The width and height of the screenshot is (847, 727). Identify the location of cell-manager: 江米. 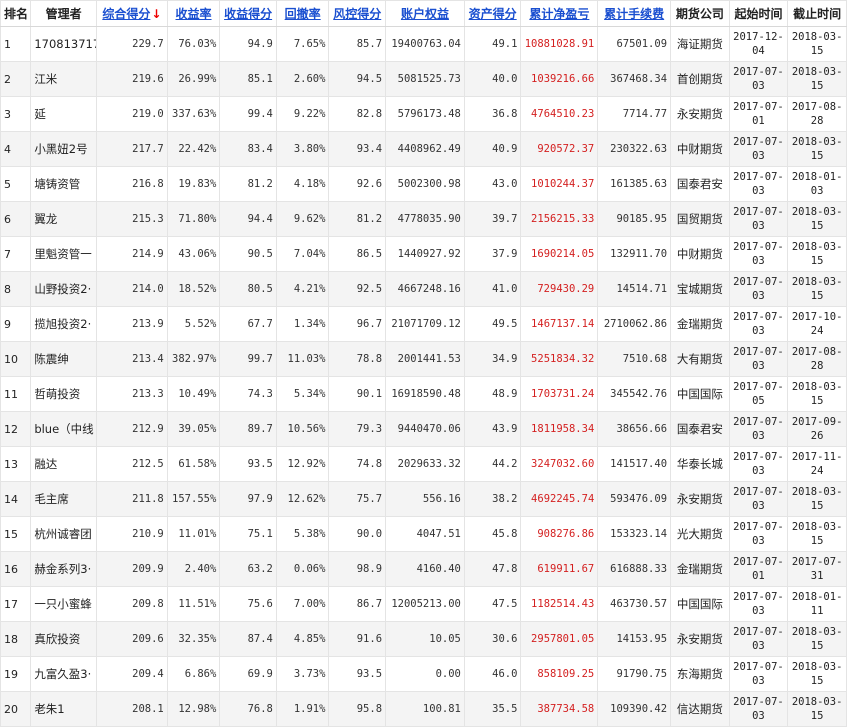
(63, 79).